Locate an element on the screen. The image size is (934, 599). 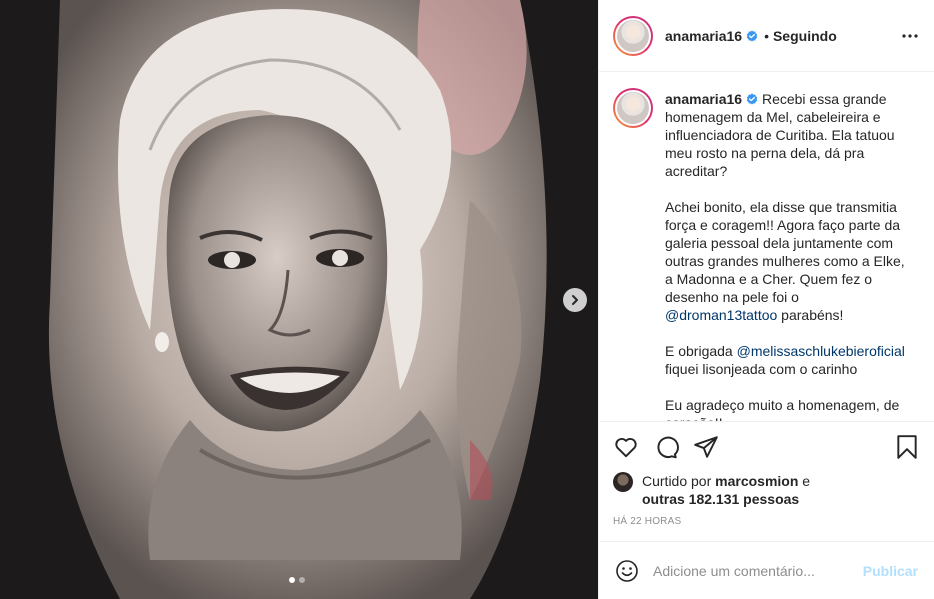
chevron-right-icon is located at coordinates (575, 300).